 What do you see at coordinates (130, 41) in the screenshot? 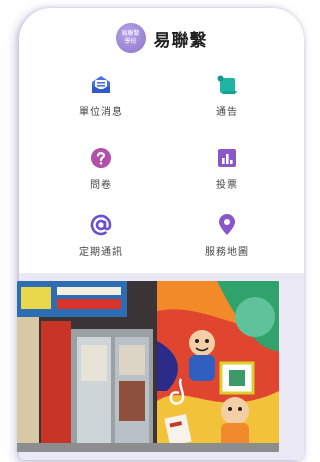
I see `logo-subtext: 學校` at bounding box center [130, 41].